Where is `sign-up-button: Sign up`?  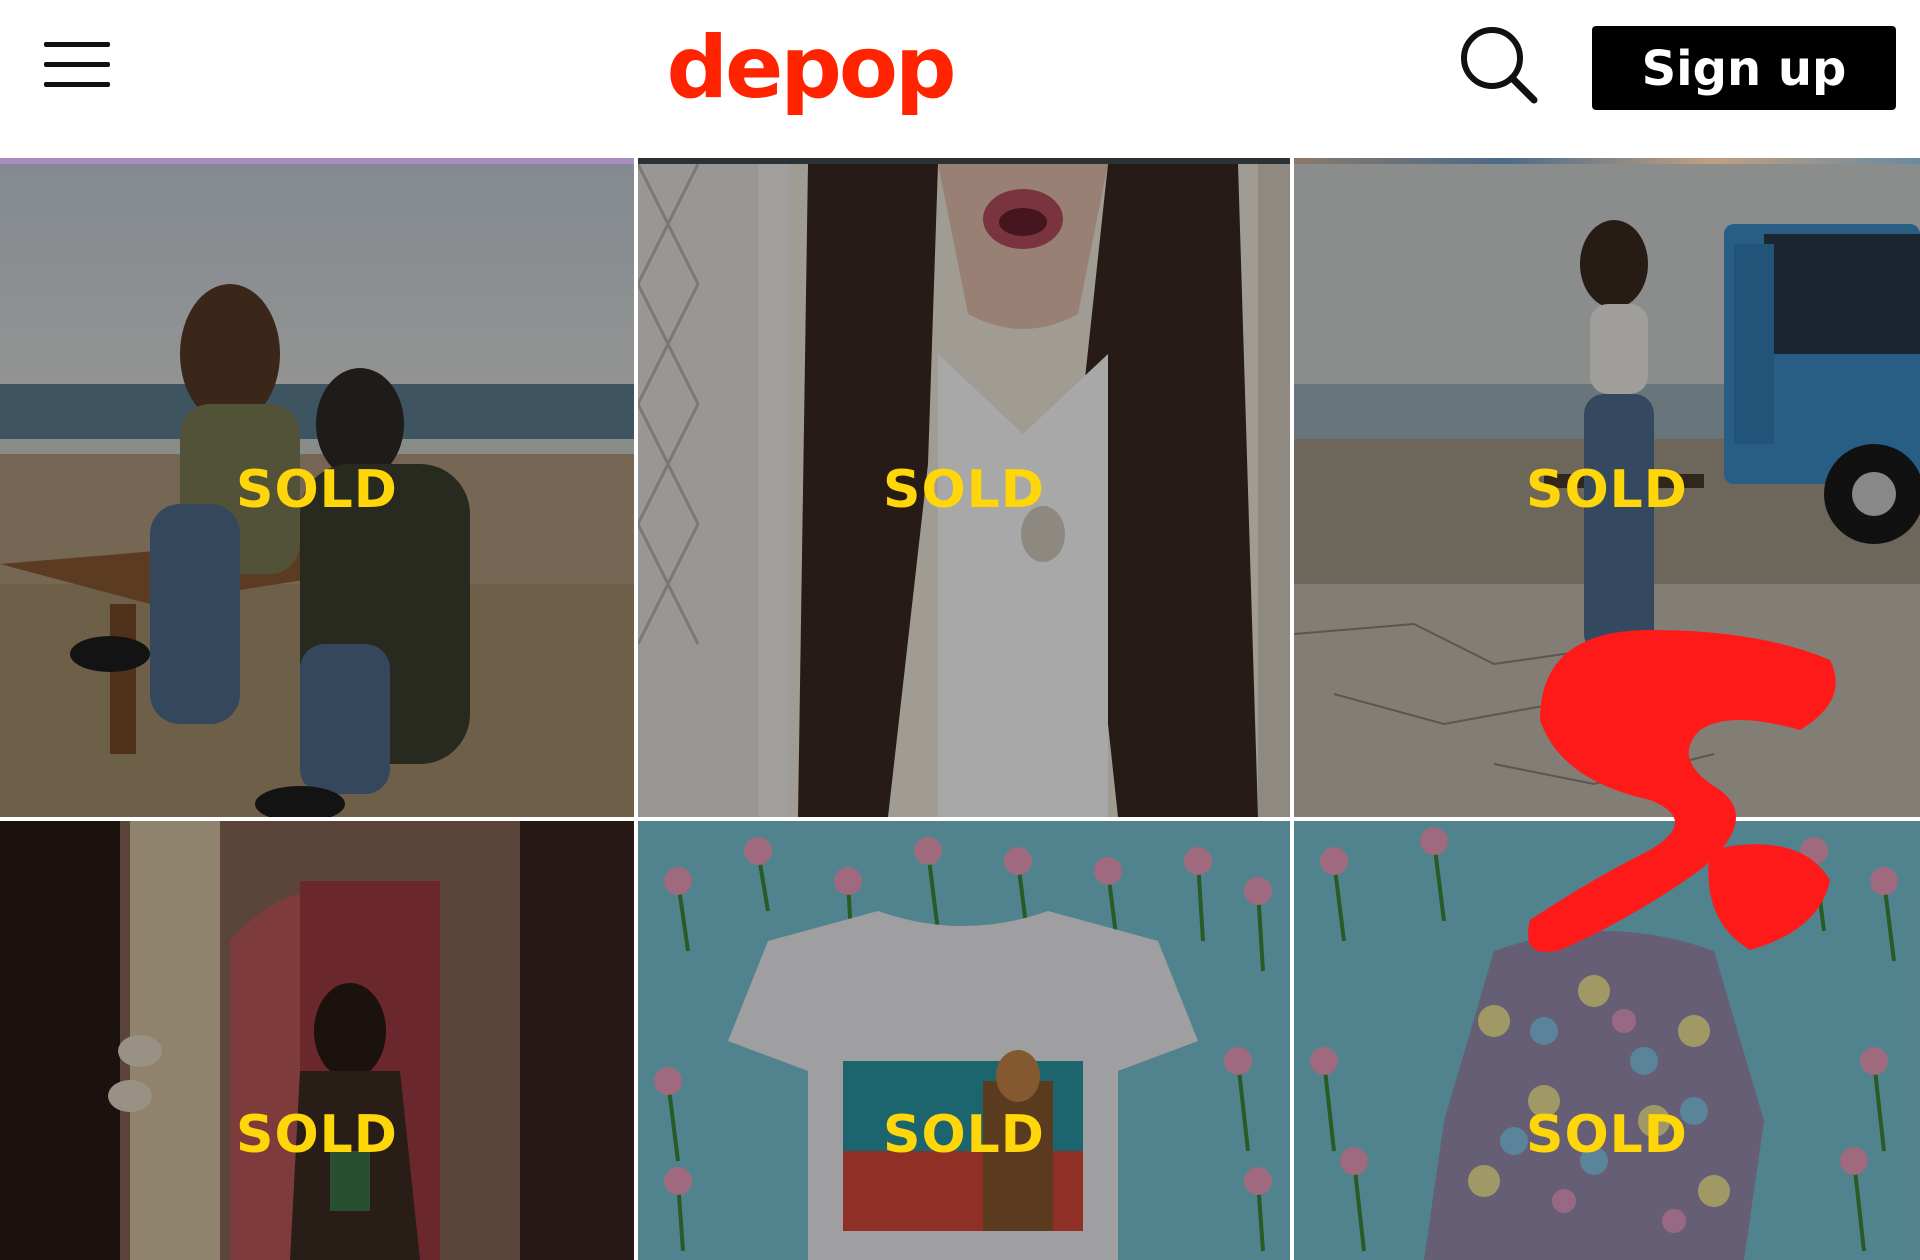 sign-up-button: Sign up is located at coordinates (1744, 68).